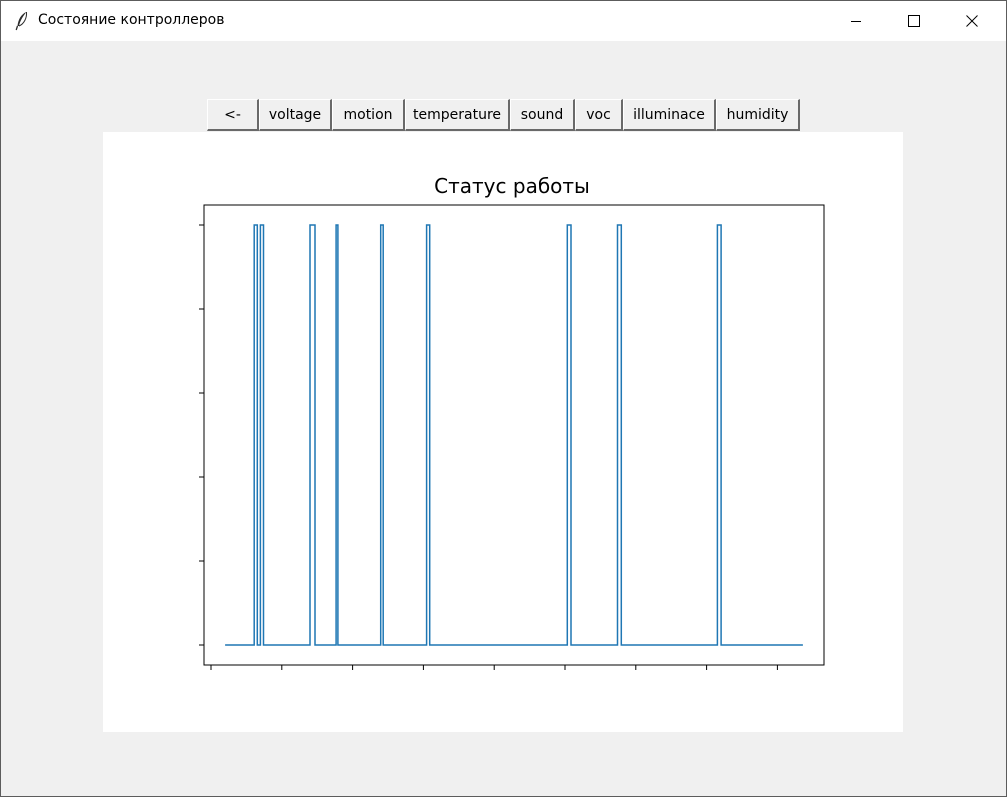 This screenshot has width=1007, height=797. I want to click on tab-motion: motion, so click(368, 115).